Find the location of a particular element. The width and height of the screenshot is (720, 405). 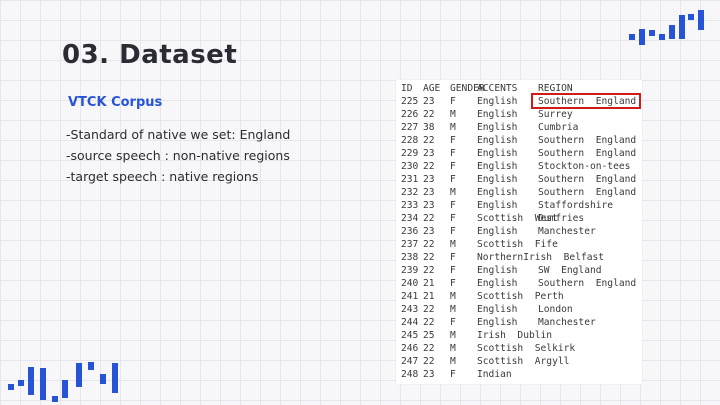

top-right-bars-decoration is located at coordinates (670, 30).